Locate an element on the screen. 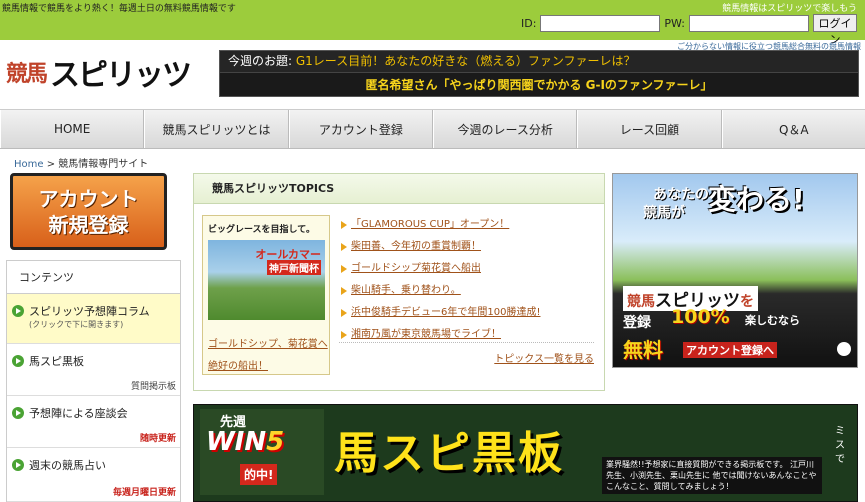 This screenshot has height=502, width=865. site-logo: 競馬 スピリッツ is located at coordinates (106, 72).